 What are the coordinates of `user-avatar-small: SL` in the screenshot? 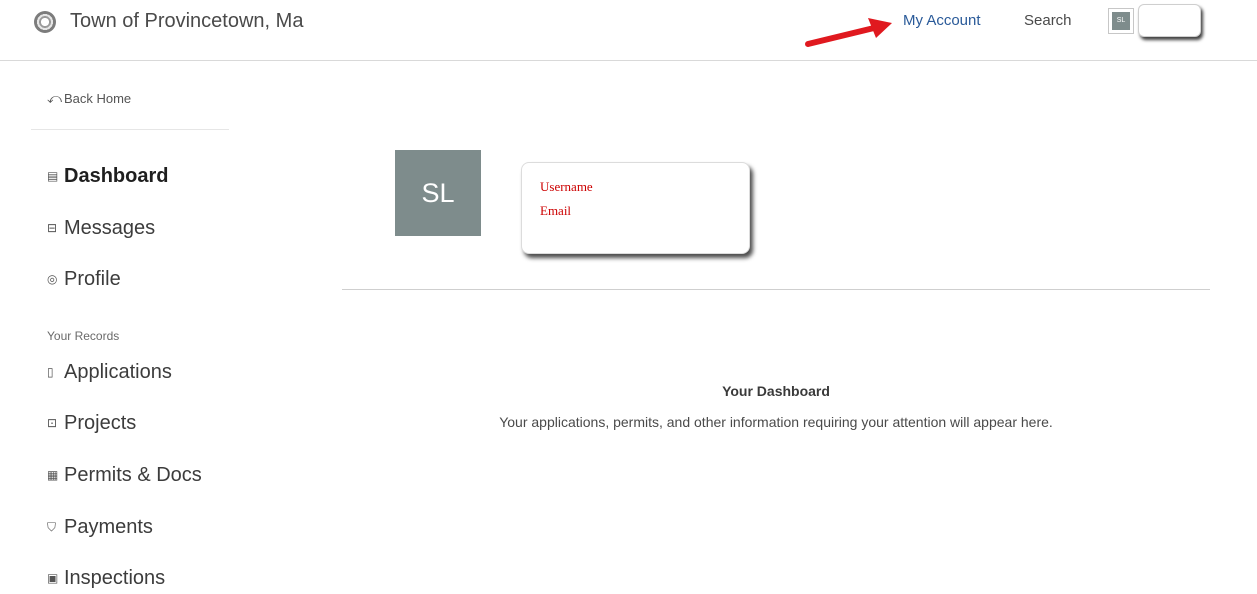 It's located at (1121, 21).